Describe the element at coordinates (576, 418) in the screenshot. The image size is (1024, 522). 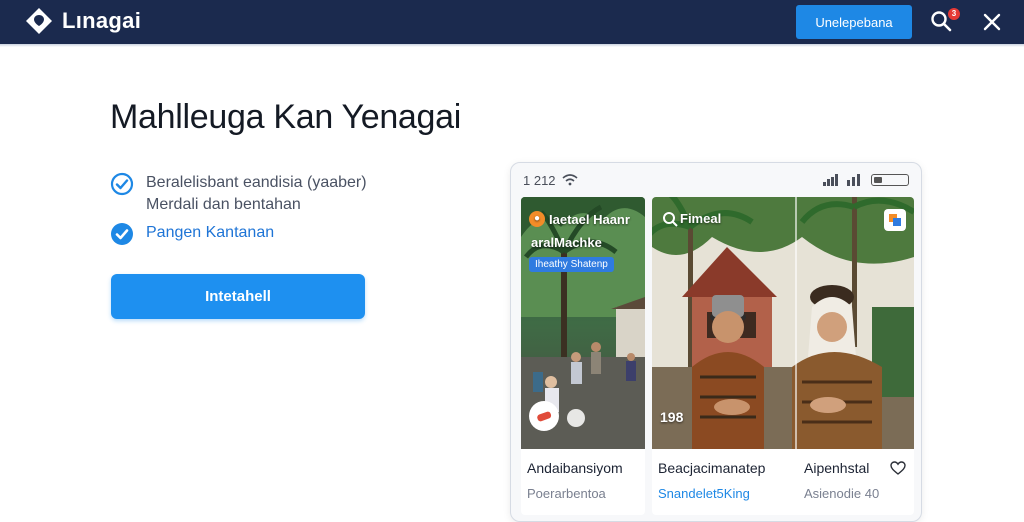
I see `more-options-icon` at that location.